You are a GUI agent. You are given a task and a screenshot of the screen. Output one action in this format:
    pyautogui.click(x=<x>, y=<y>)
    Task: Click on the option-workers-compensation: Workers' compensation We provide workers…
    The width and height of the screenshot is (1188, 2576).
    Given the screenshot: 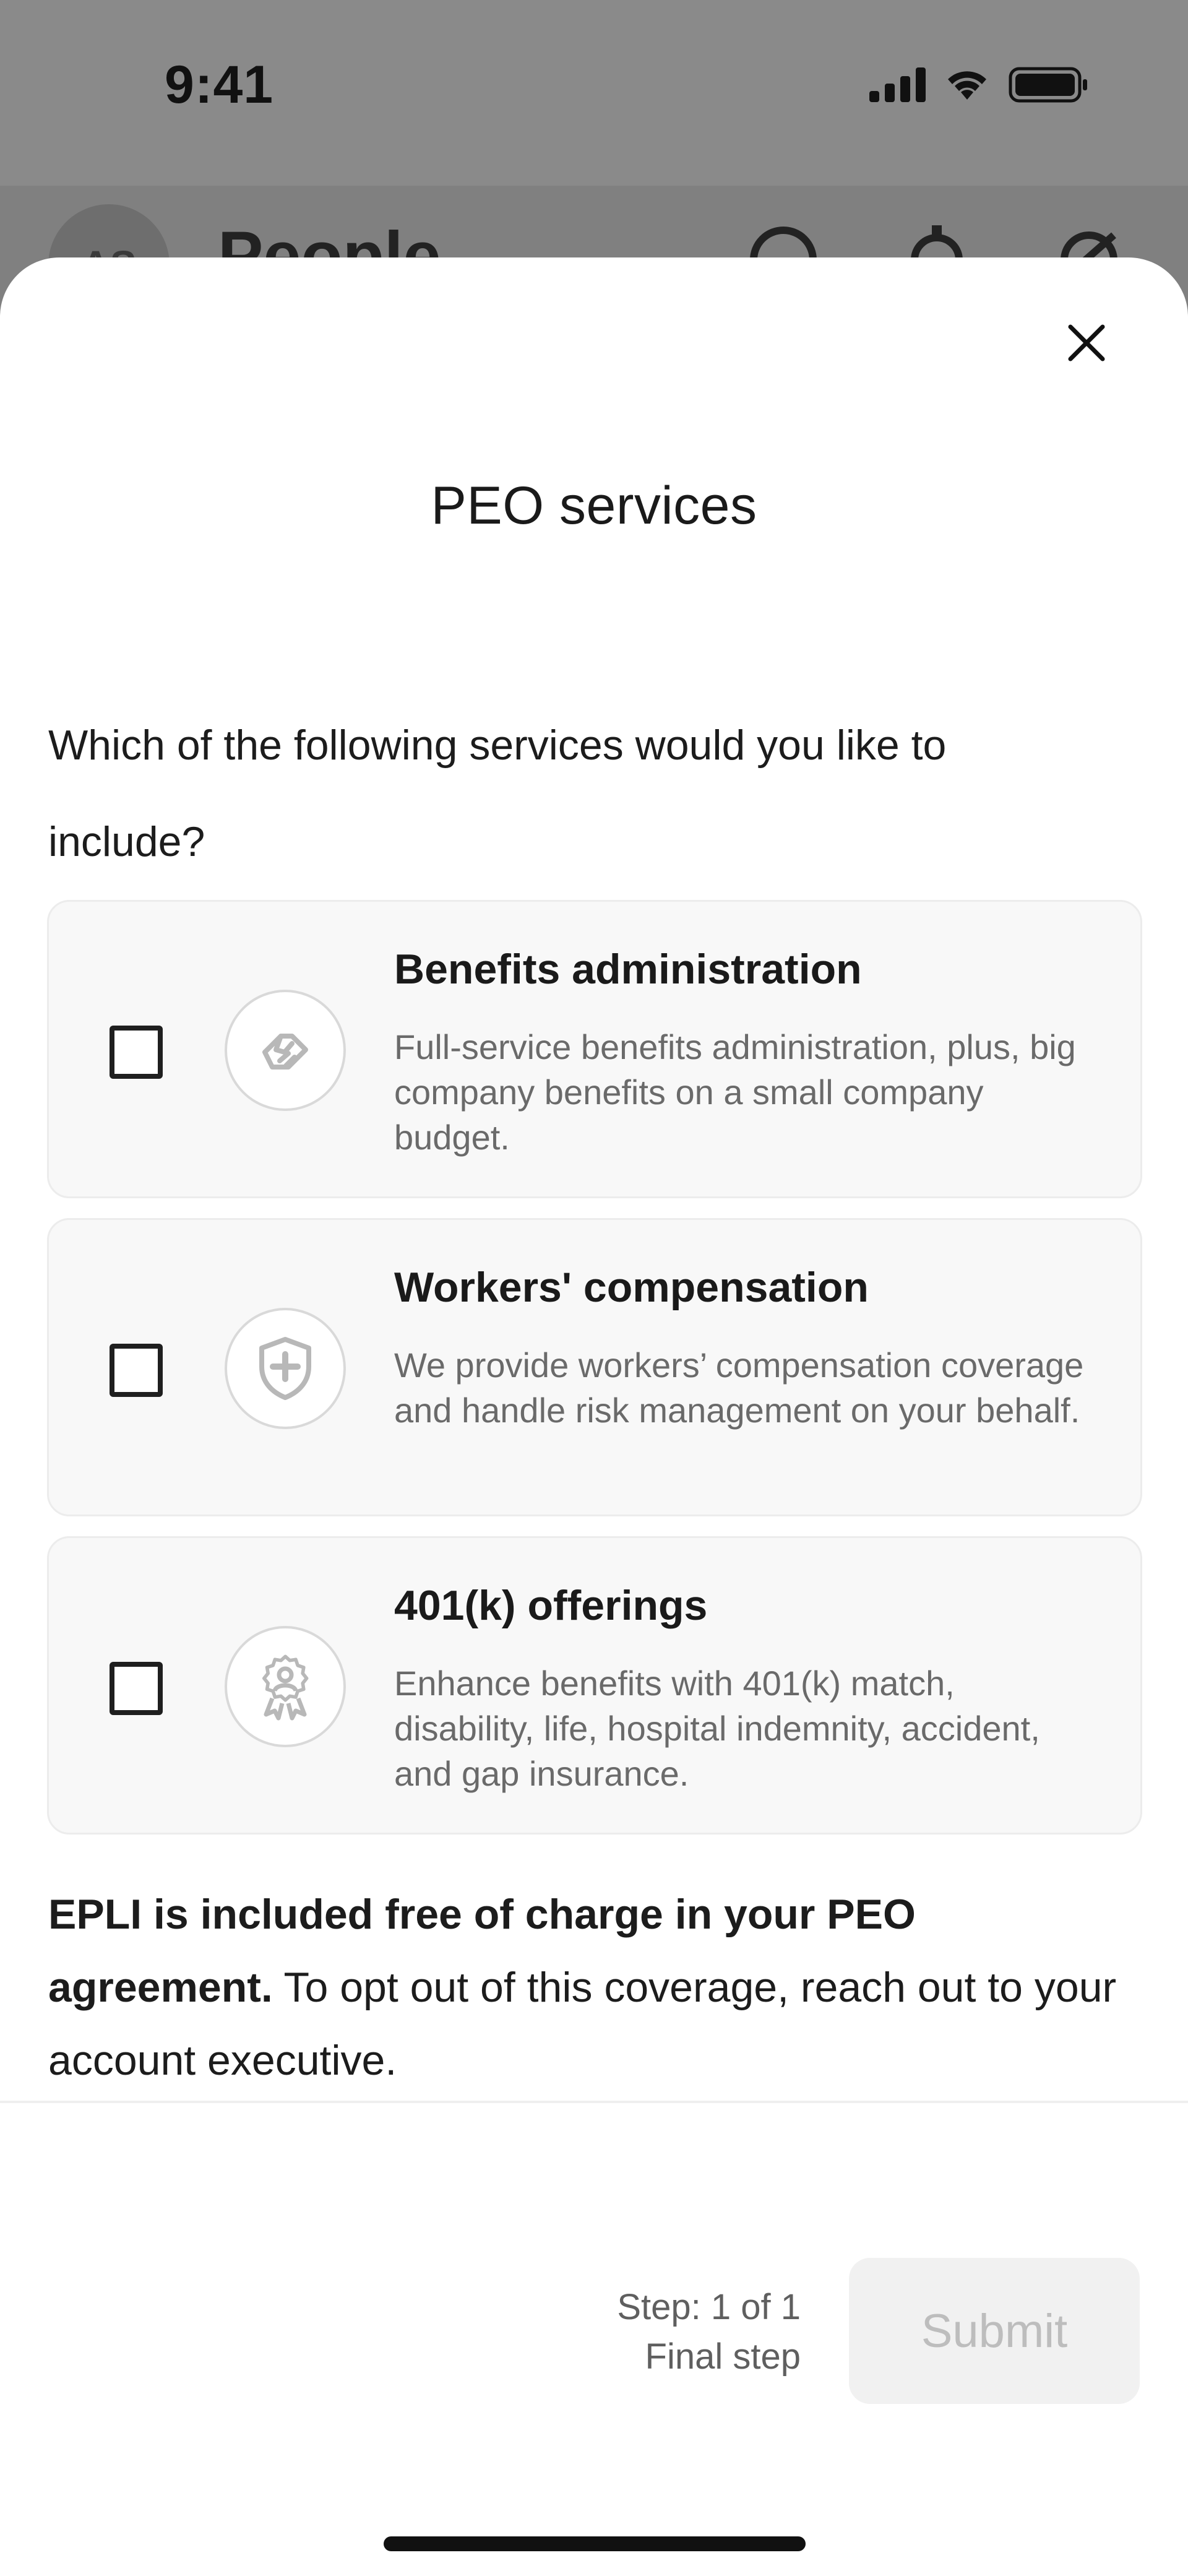 What is the action you would take?
    pyautogui.click(x=594, y=1367)
    